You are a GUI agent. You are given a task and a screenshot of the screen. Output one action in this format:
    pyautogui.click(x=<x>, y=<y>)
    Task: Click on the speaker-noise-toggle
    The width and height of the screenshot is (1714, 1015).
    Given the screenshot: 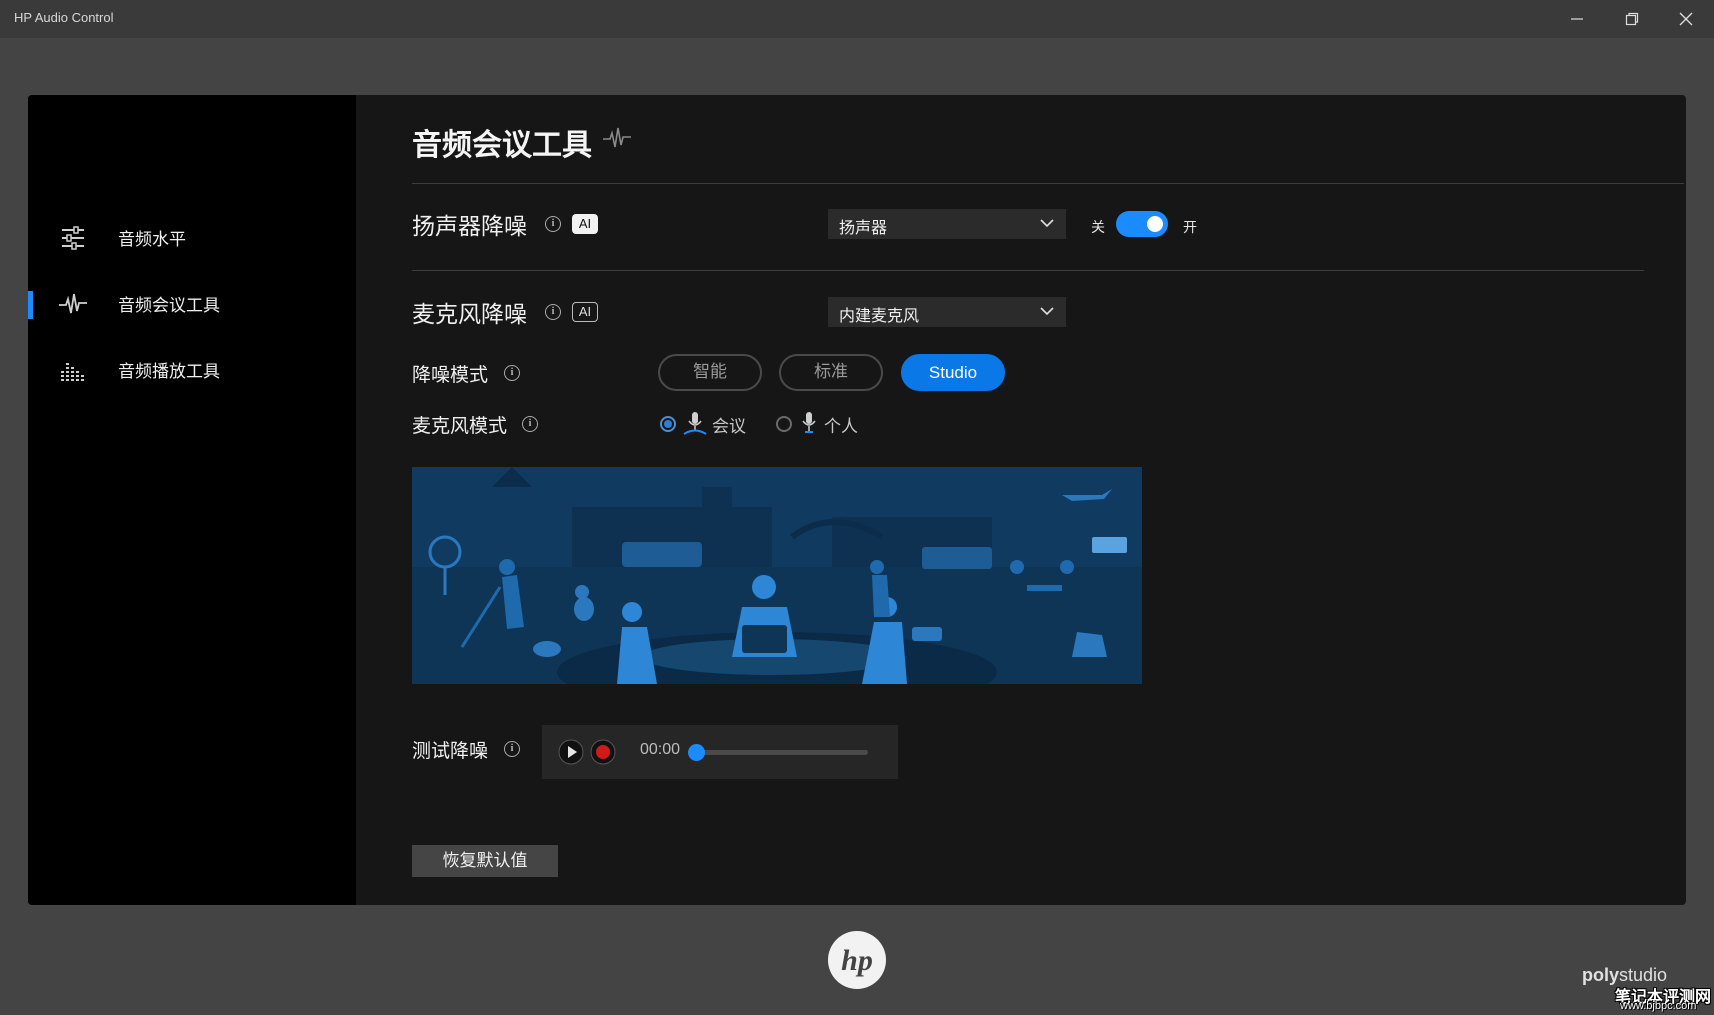 What is the action you would take?
    pyautogui.click(x=1142, y=224)
    